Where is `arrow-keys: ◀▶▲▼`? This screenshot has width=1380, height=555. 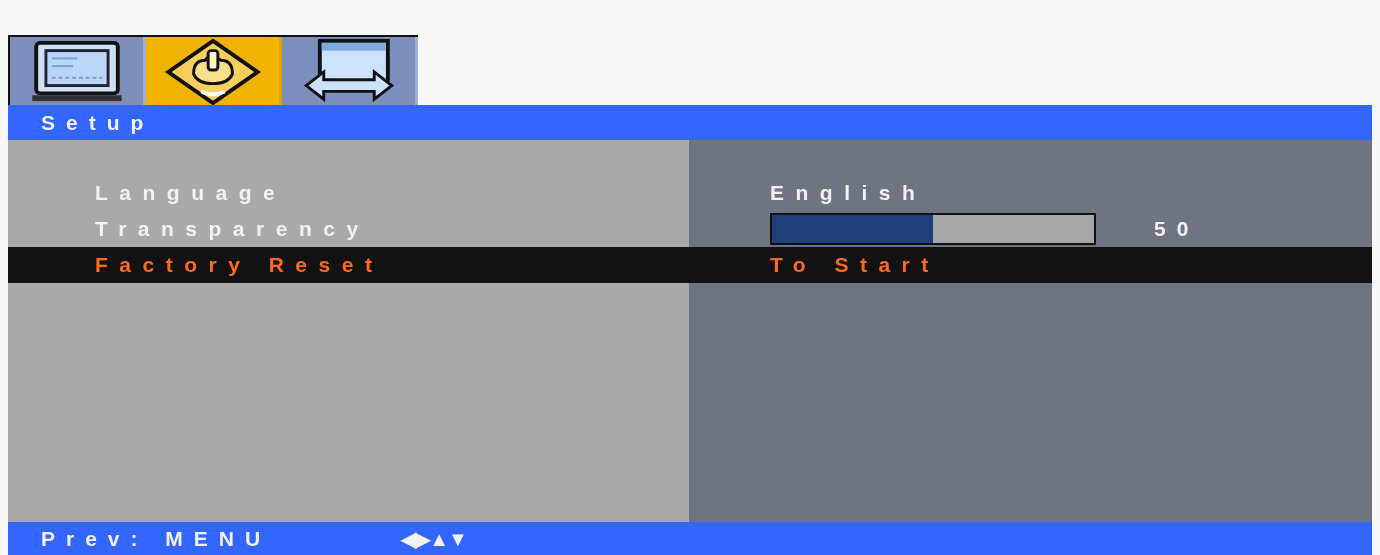 arrow-keys: ◀▶▲▼ is located at coordinates (434, 538).